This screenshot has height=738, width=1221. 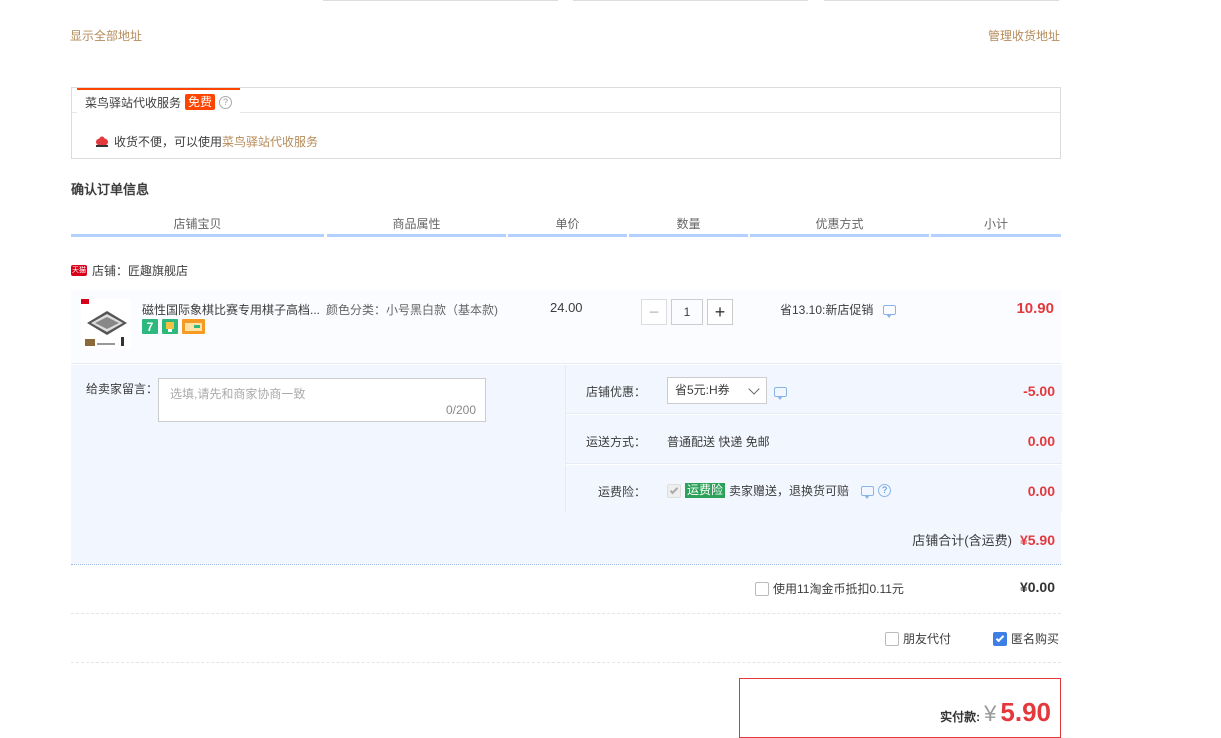 What do you see at coordinates (718, 442) in the screenshot?
I see `shipping-method: 普通配送 快递 免邮` at bounding box center [718, 442].